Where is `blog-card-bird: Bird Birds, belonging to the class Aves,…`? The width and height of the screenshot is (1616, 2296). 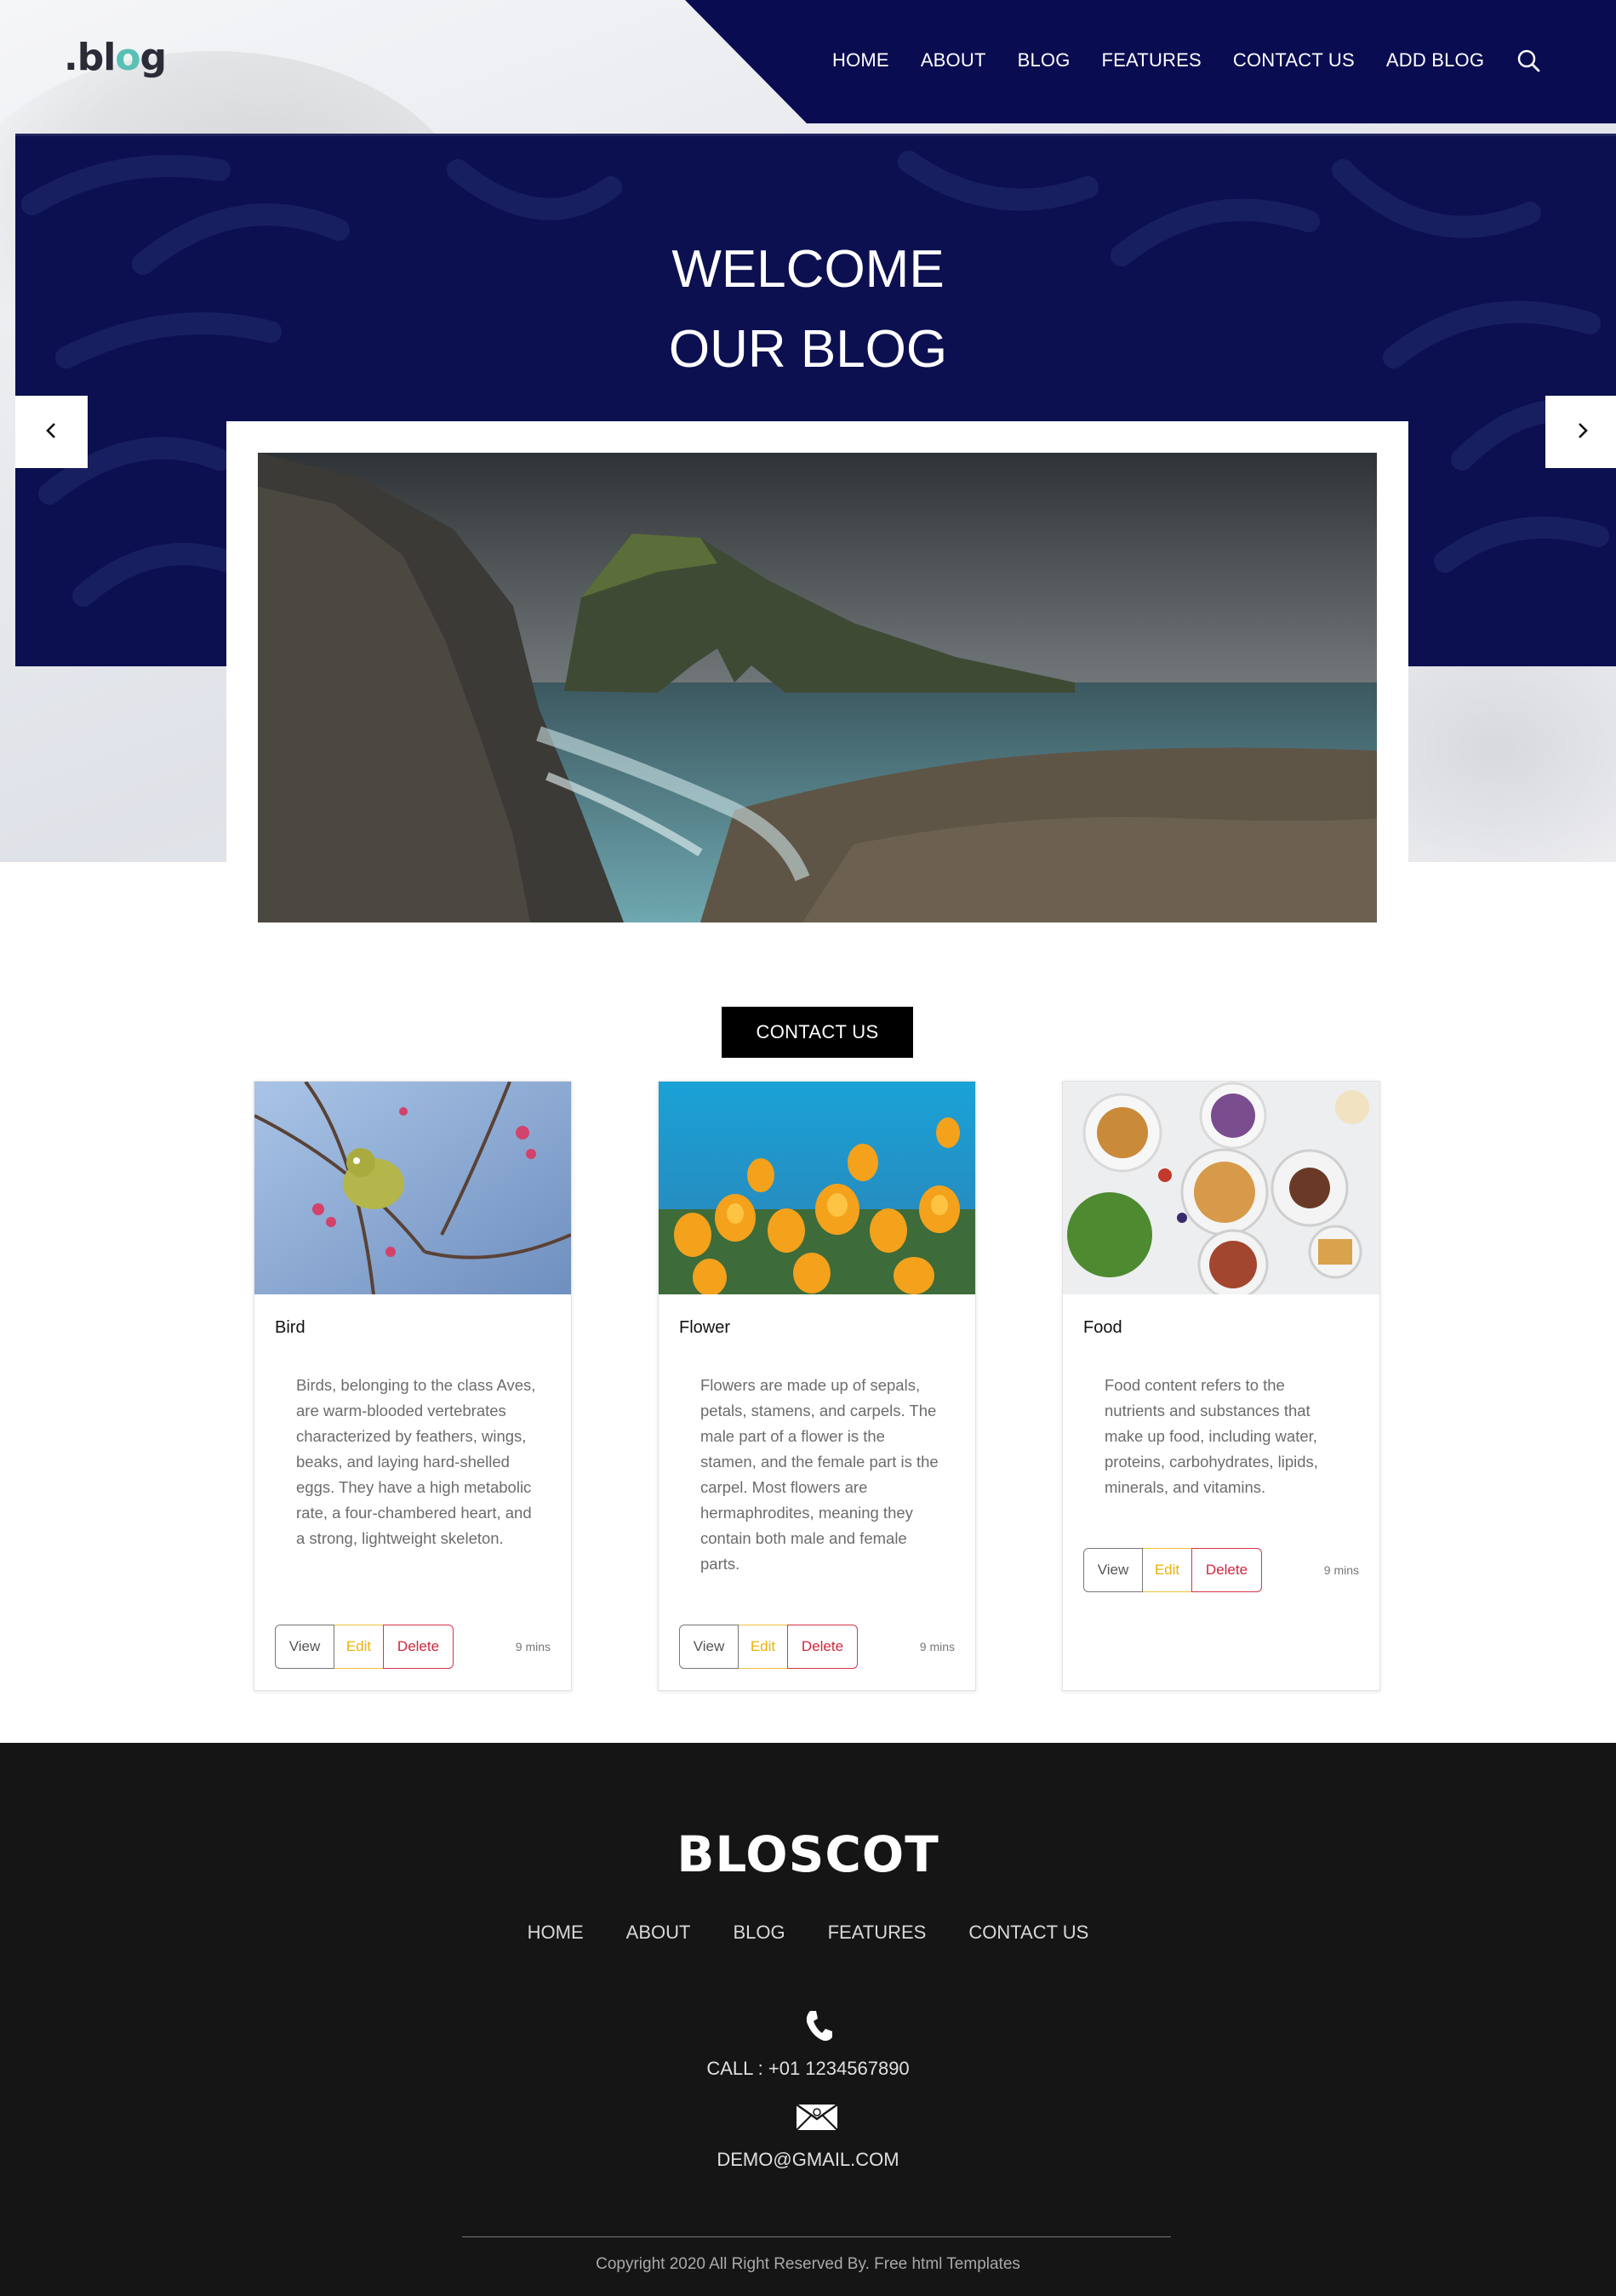
blog-card-bird: Bird Birds, belonging to the class Aves,… is located at coordinates (413, 1386).